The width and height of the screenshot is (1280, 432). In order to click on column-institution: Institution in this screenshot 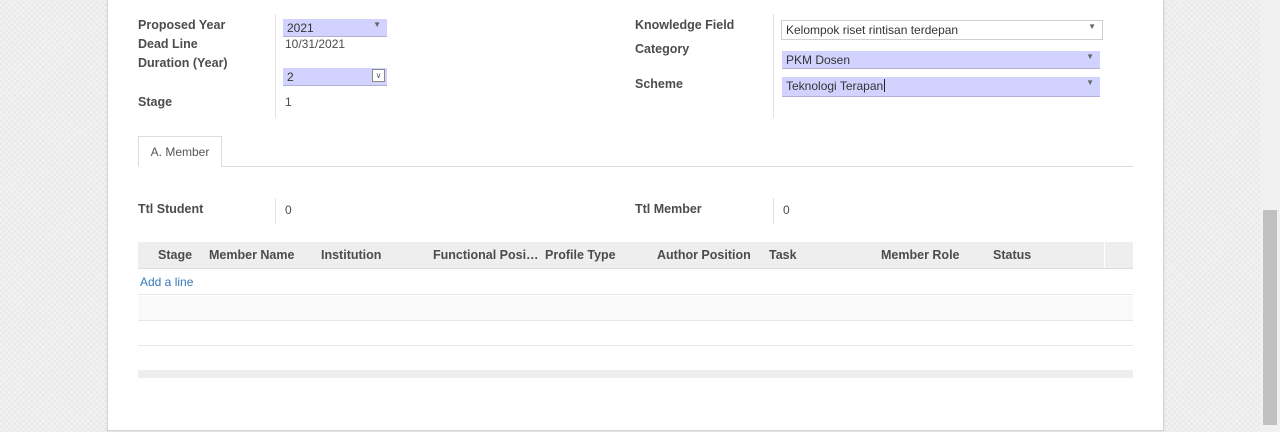, I will do `click(351, 255)`.